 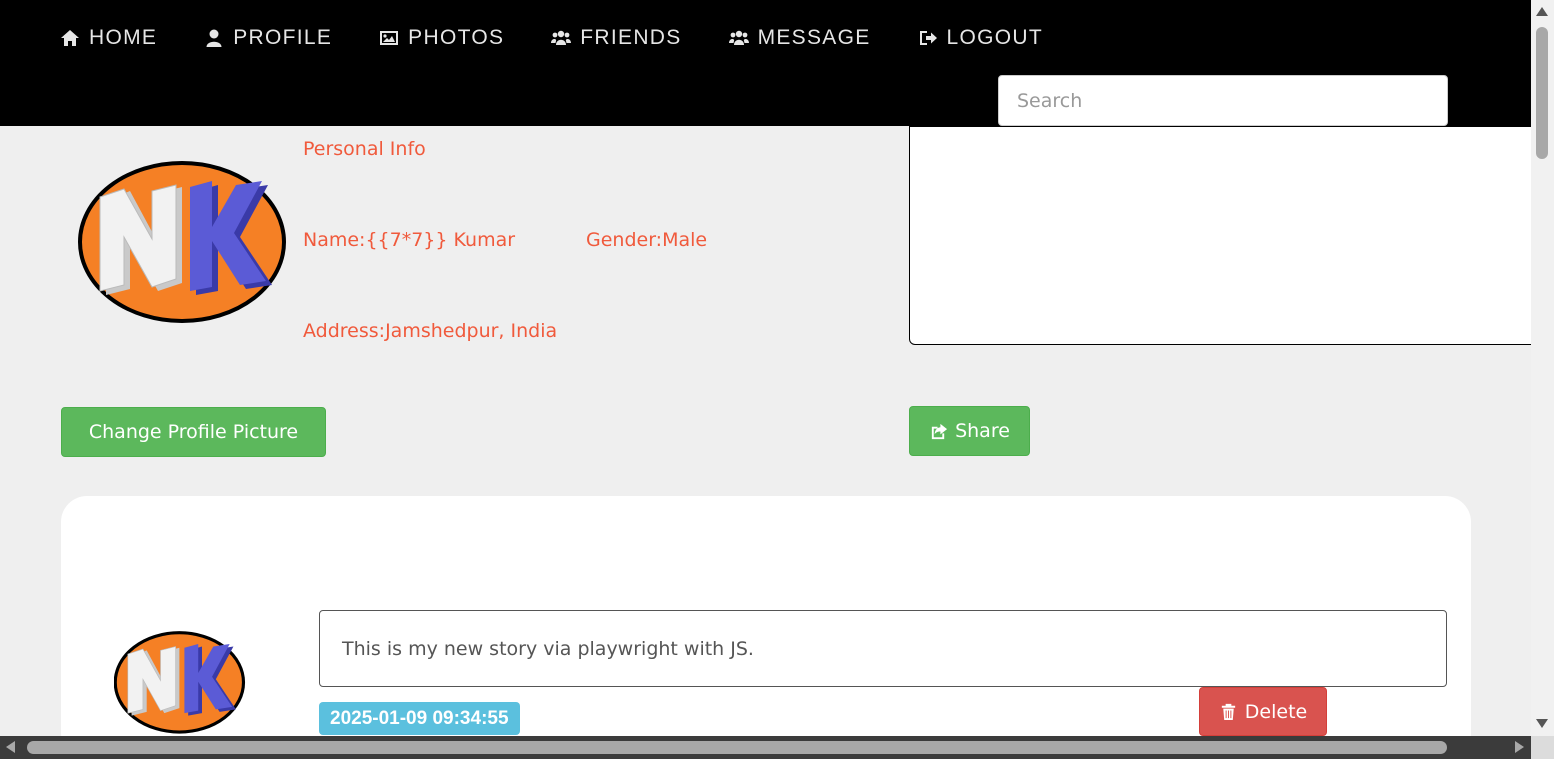 I want to click on horizontal-scrollbar, so click(x=777, y=747).